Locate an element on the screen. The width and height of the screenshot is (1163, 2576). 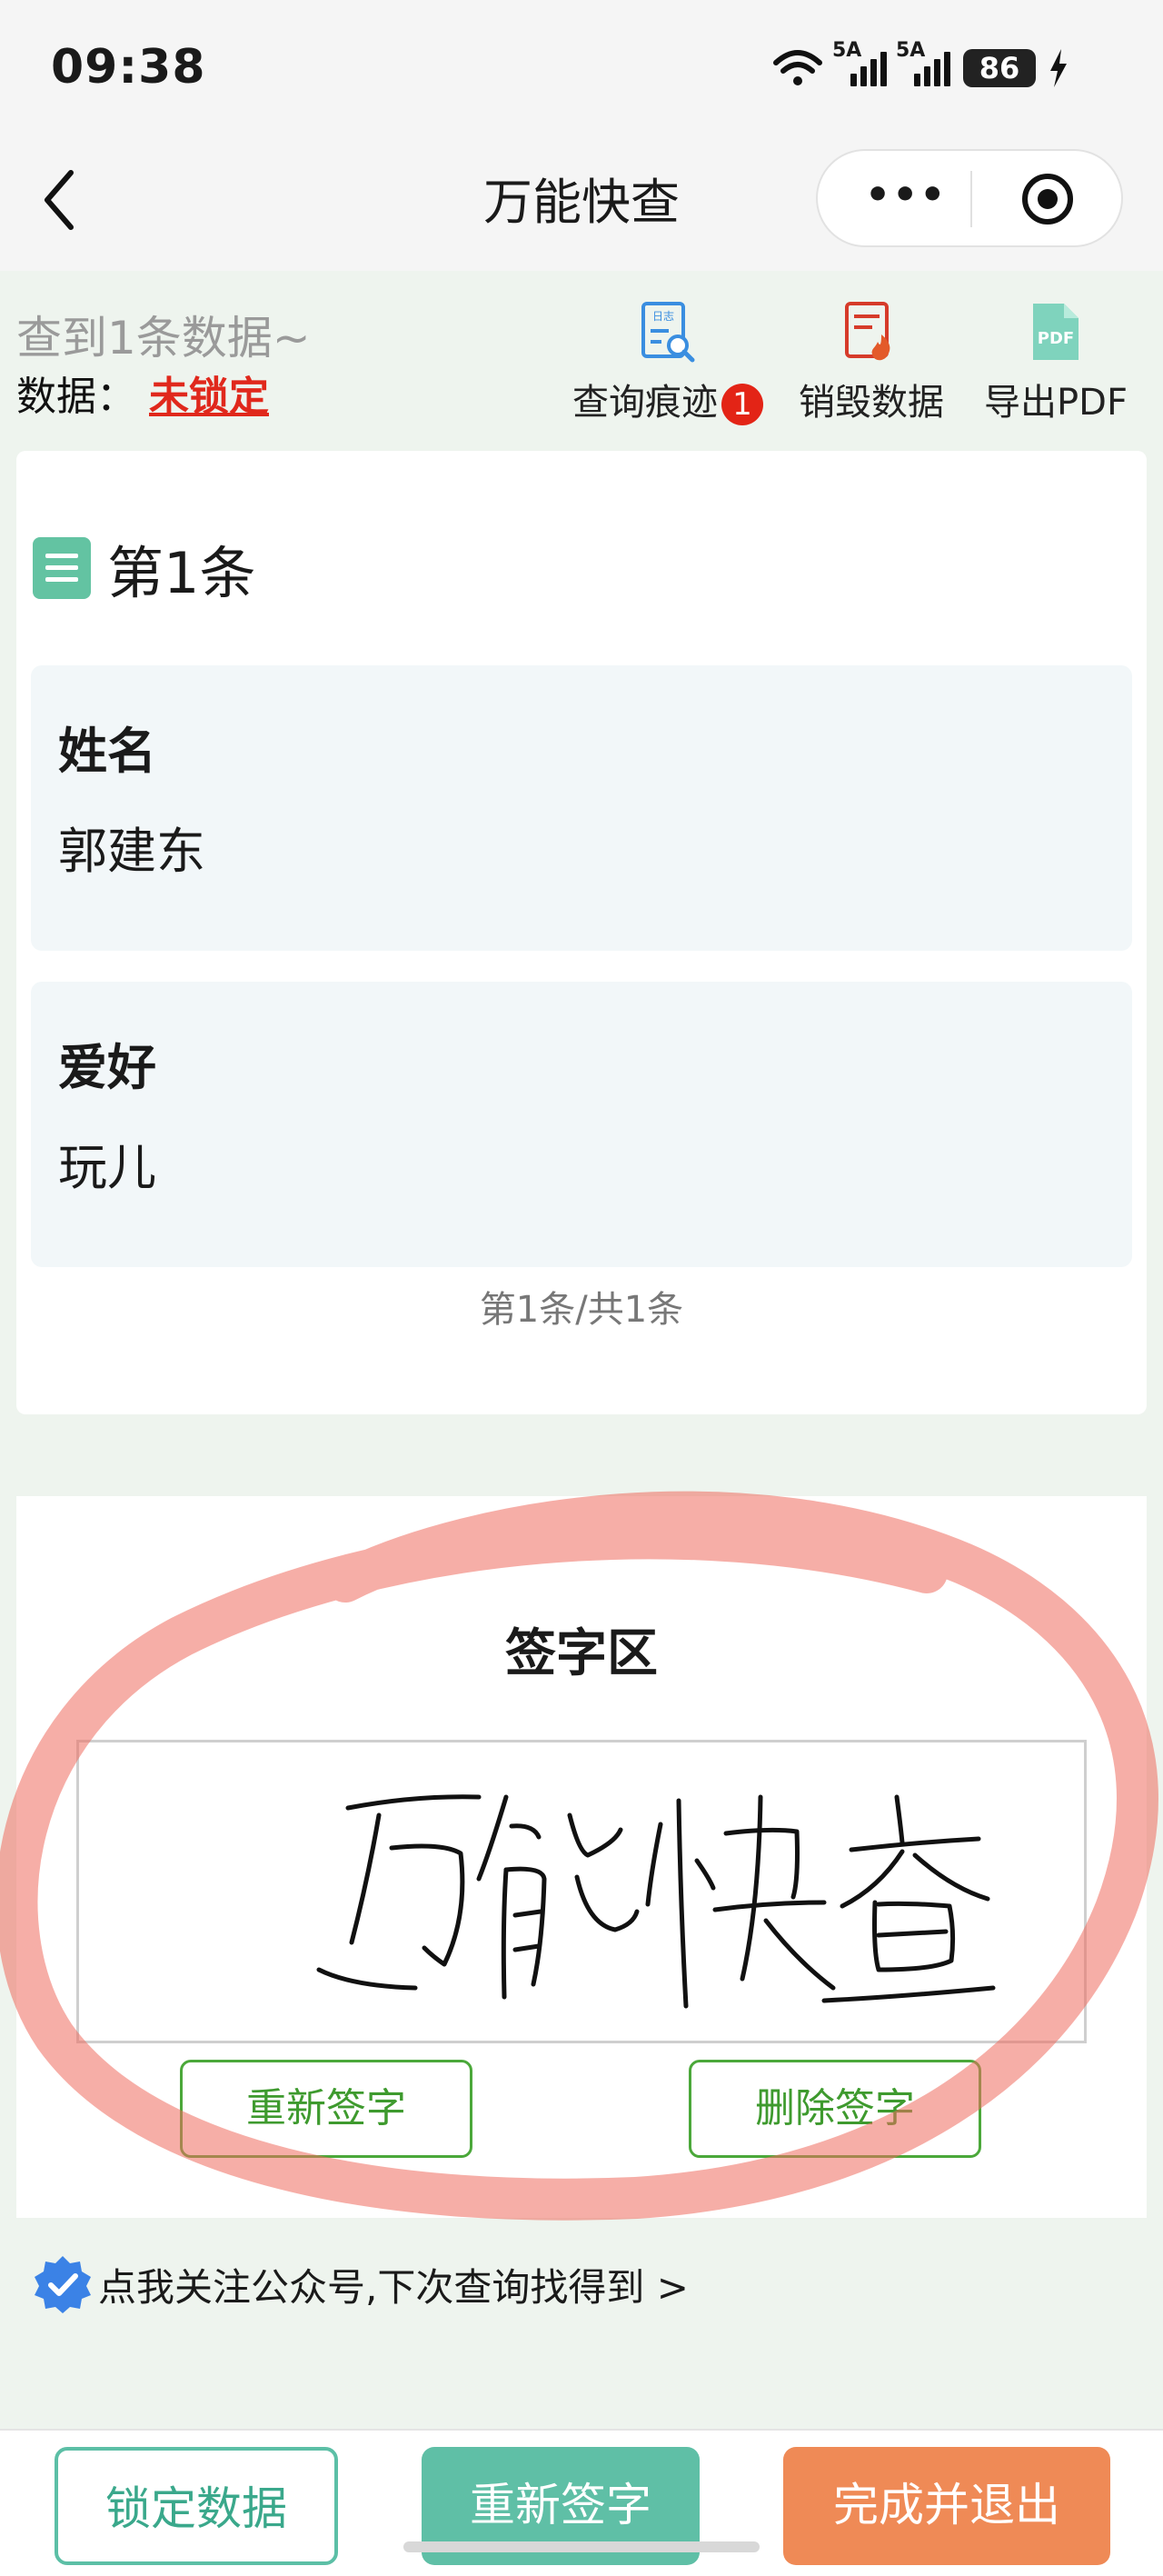
field-hobby-value: 玩儿 is located at coordinates (107, 1167).